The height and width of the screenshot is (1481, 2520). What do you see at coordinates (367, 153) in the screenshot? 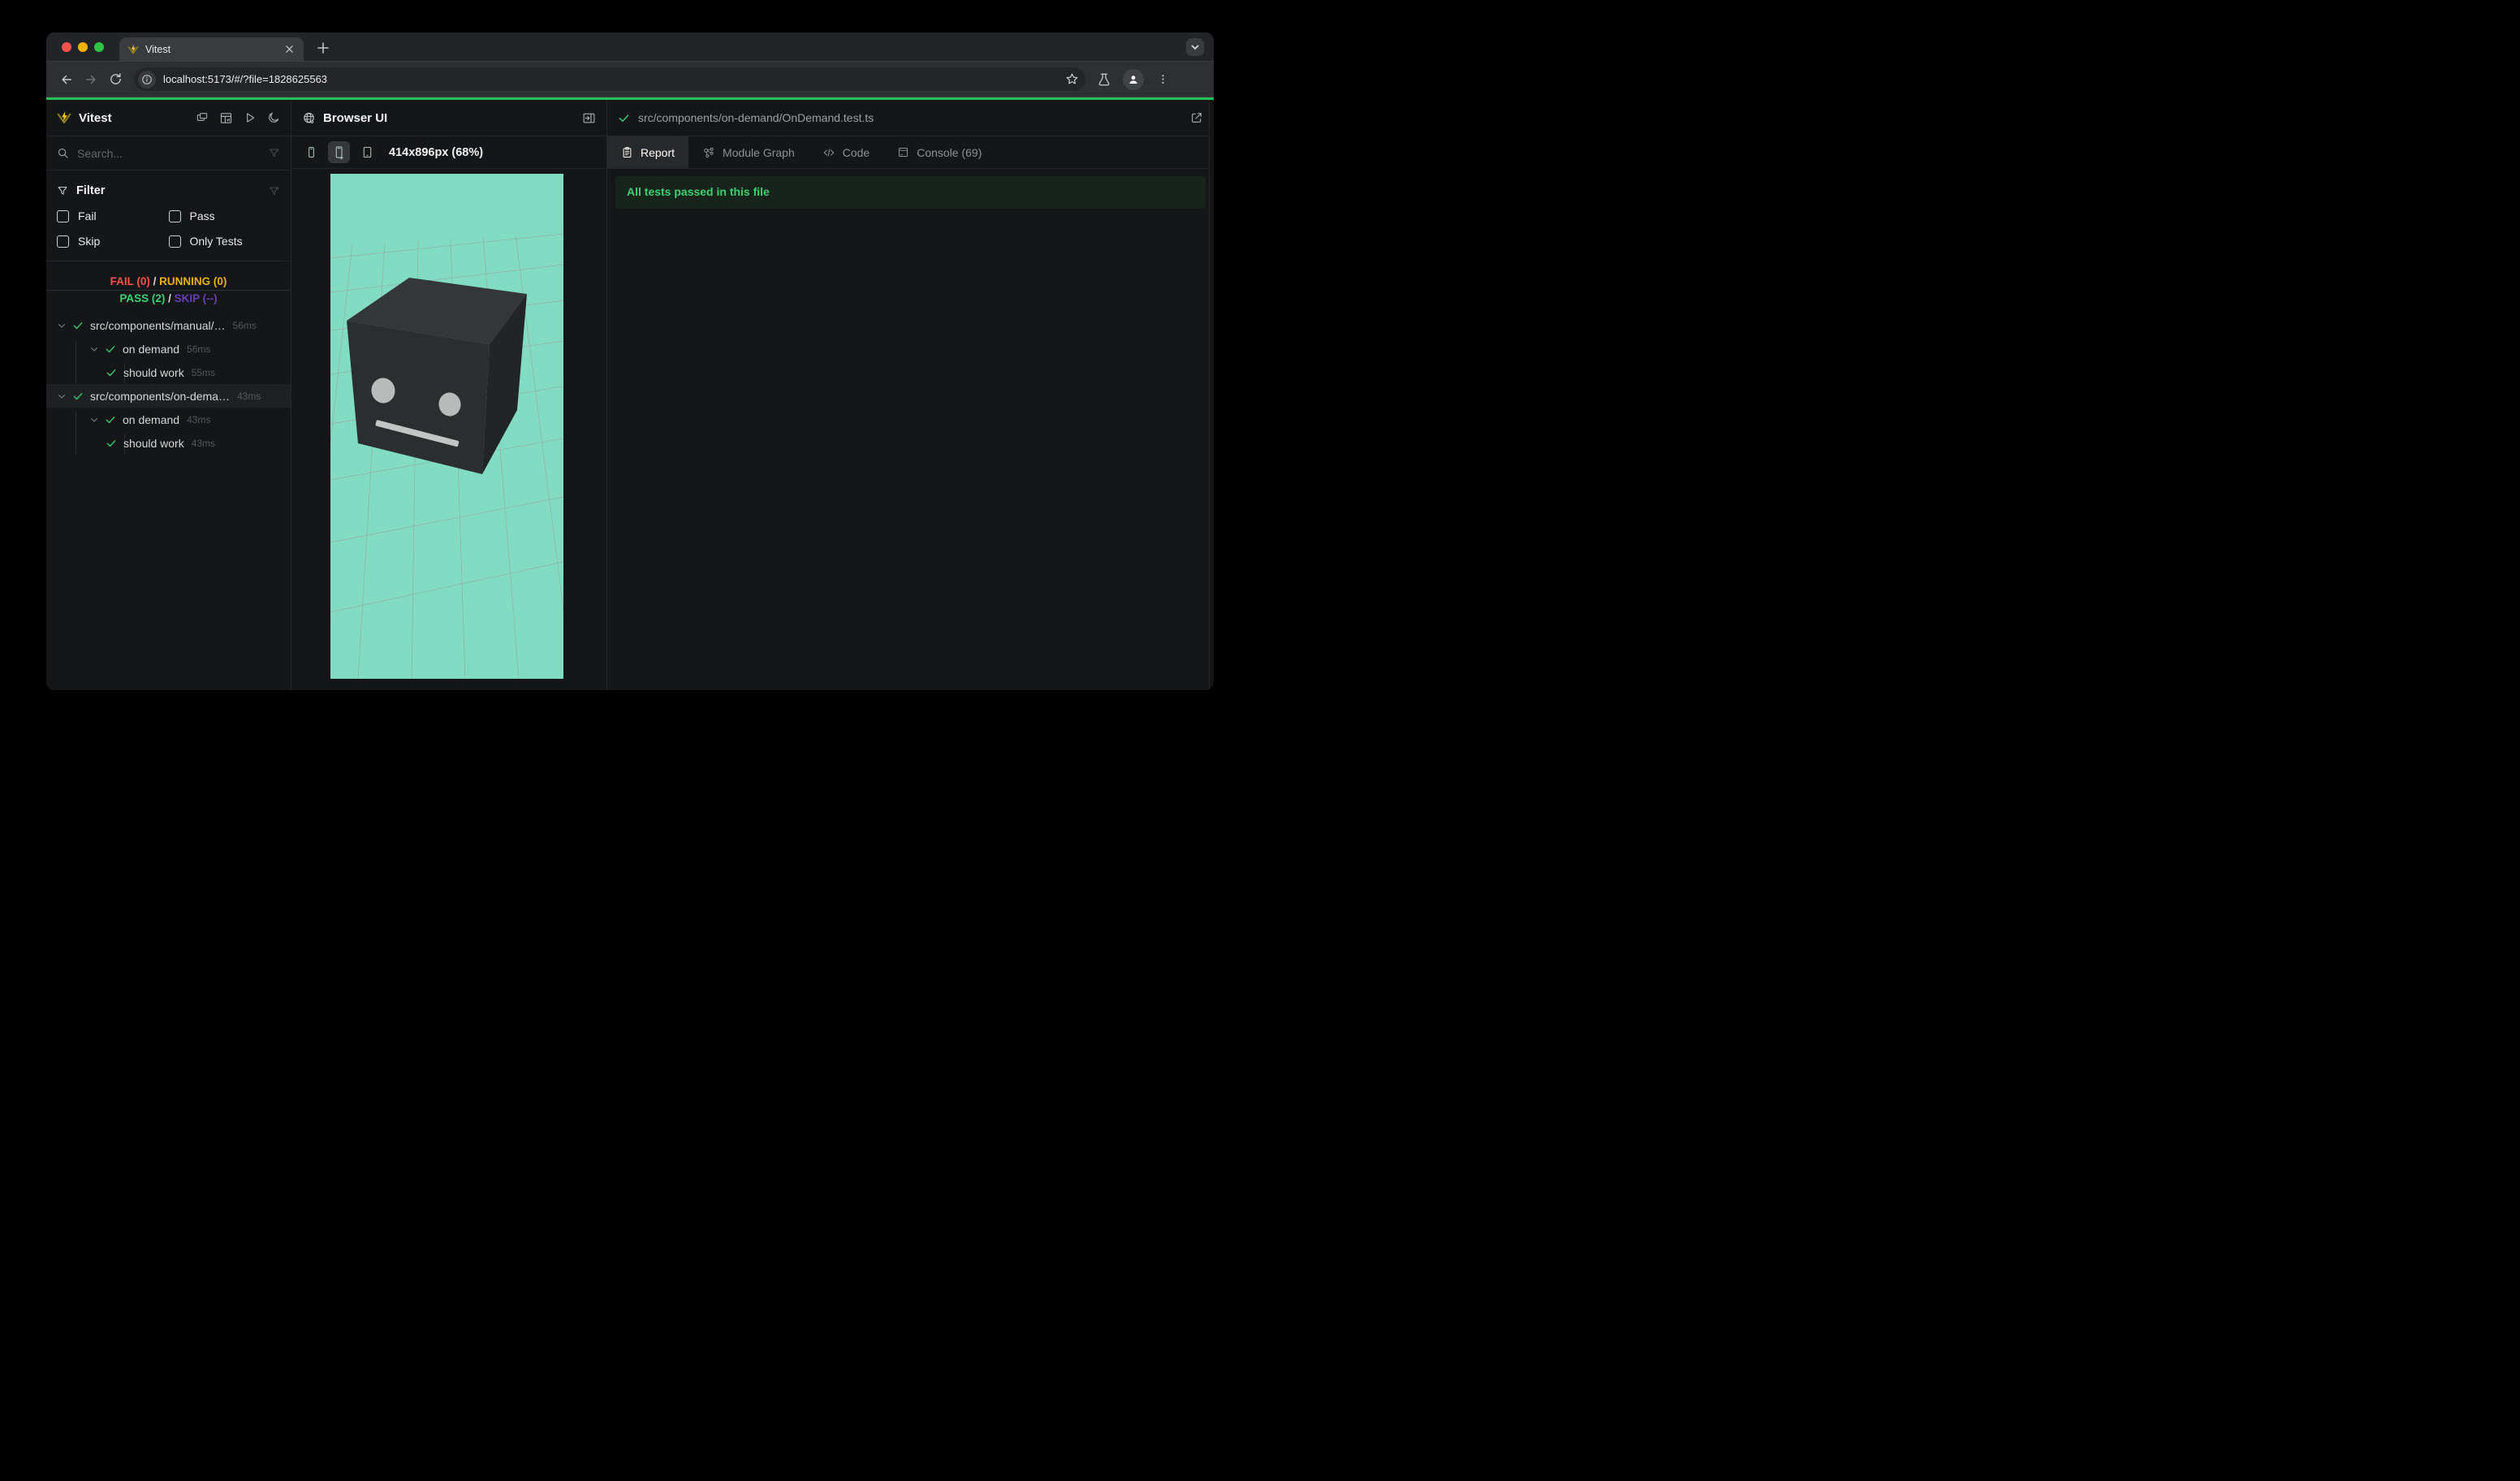
I see `device-tablet-button` at bounding box center [367, 153].